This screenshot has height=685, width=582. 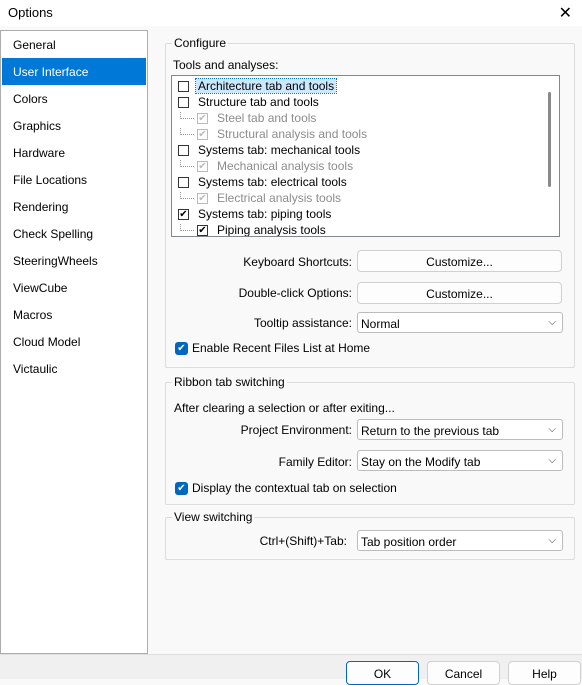 I want to click on sidebar-item-colors: Colors, so click(x=74, y=98).